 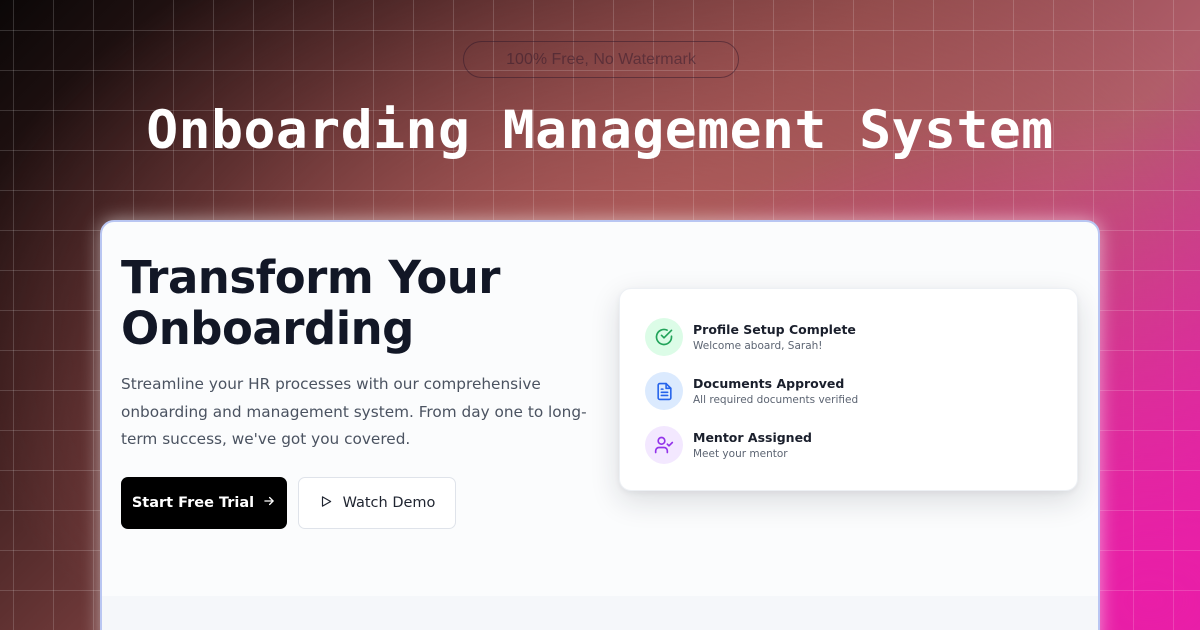 I want to click on free-badge: 100% Free, No Watermark, so click(x=601, y=59).